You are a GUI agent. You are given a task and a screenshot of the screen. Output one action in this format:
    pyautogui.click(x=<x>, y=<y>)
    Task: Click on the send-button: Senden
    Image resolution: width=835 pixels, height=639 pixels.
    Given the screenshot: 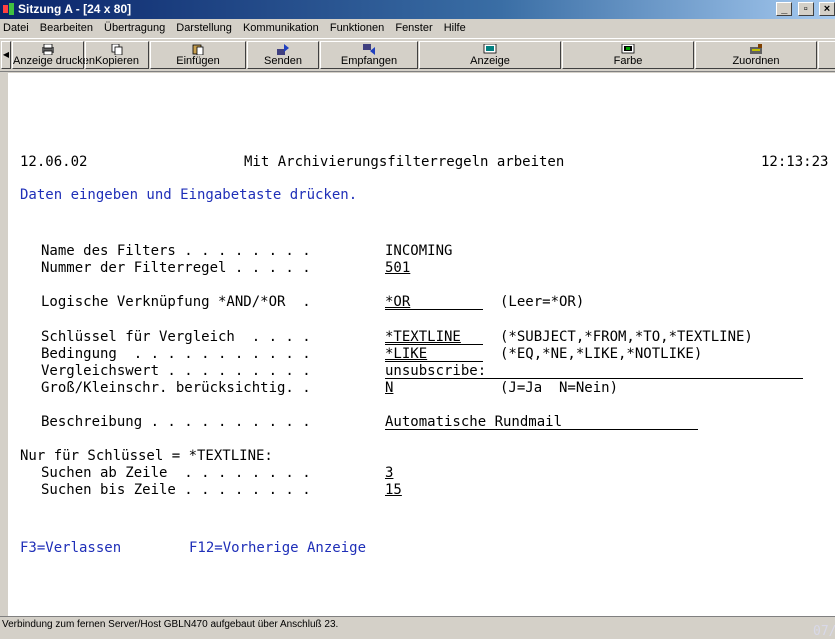 What is the action you would take?
    pyautogui.click(x=283, y=55)
    